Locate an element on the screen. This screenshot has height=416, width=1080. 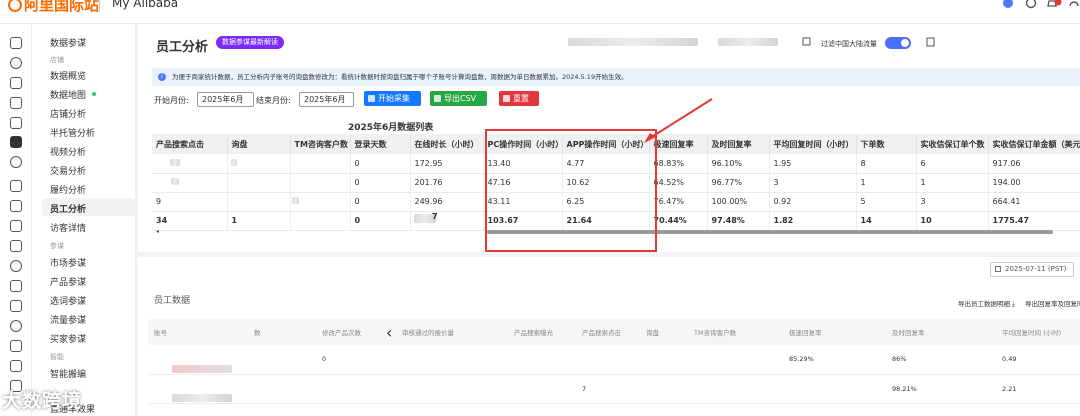
export-detail-link: 导出员工数据明细 ⤓ is located at coordinates (986, 303).